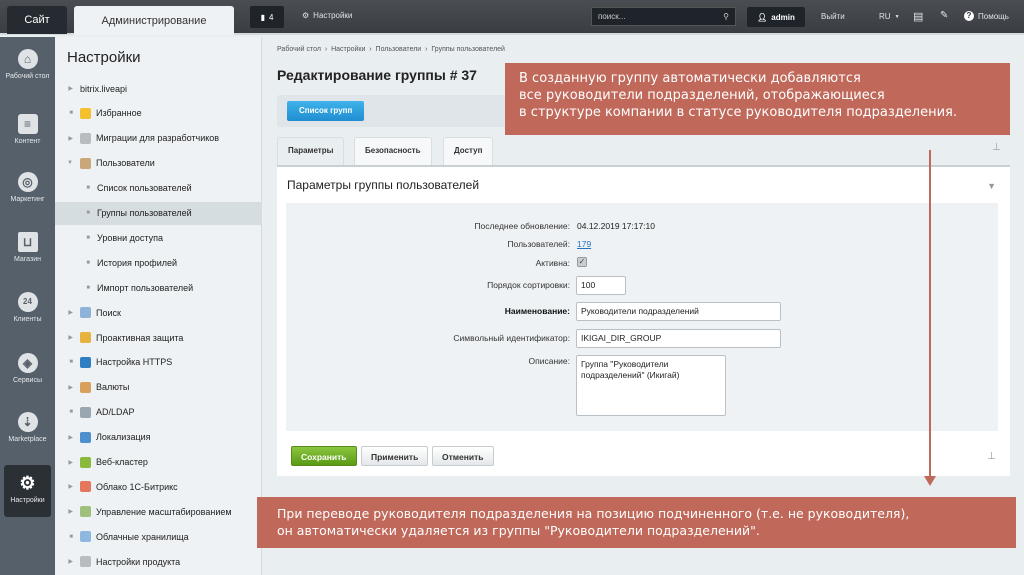 Image resolution: width=1024 pixels, height=575 pixels. I want to click on pin-icon: ✎, so click(944, 15).